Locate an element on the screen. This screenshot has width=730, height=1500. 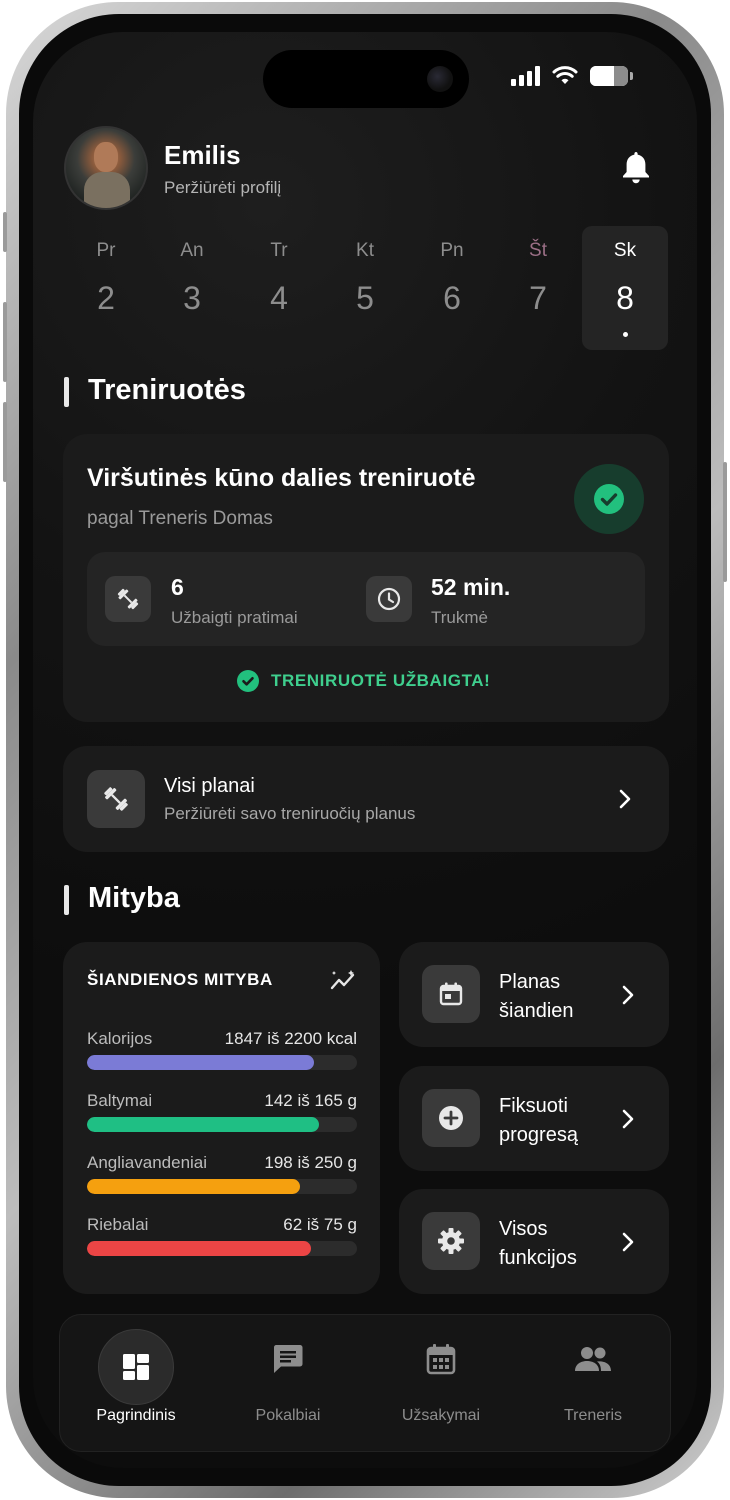
all-features-button: Visos funkcijos is located at coordinates (534, 1241).